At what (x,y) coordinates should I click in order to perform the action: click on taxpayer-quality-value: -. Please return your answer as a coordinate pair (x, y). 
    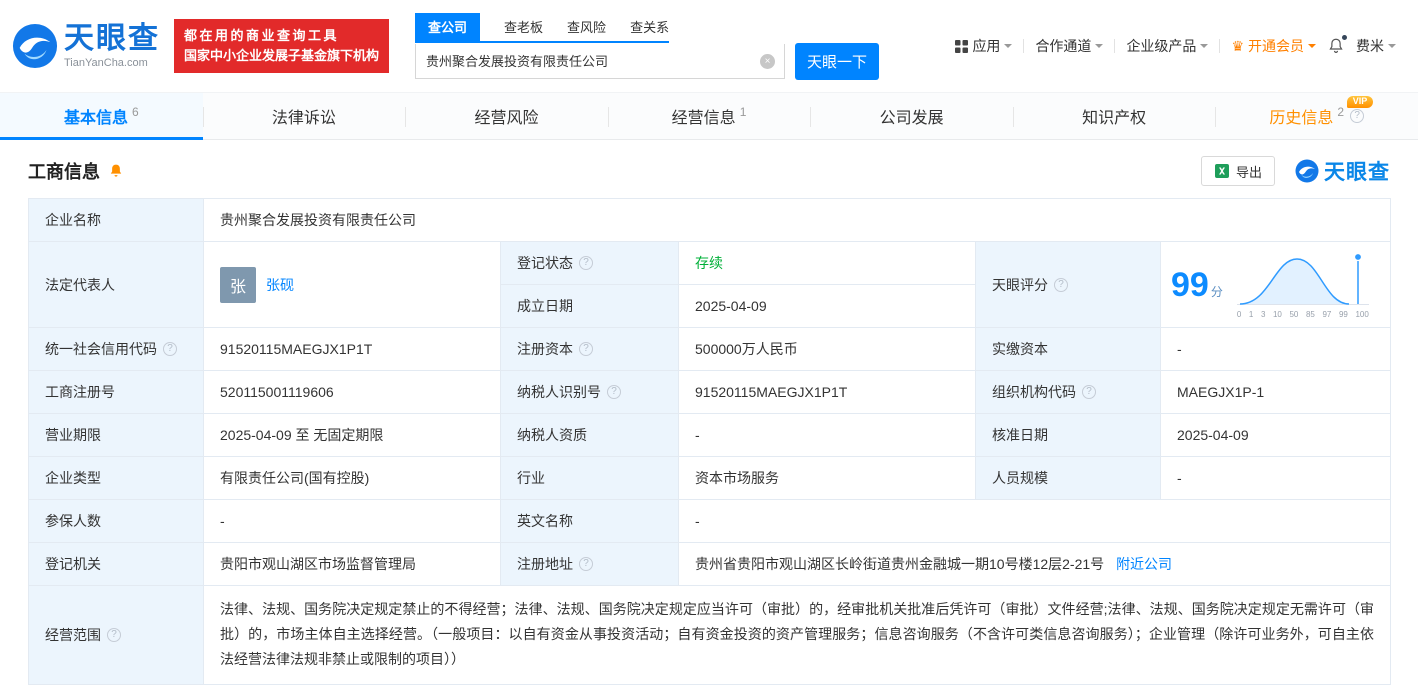
    Looking at the image, I should click on (827, 435).